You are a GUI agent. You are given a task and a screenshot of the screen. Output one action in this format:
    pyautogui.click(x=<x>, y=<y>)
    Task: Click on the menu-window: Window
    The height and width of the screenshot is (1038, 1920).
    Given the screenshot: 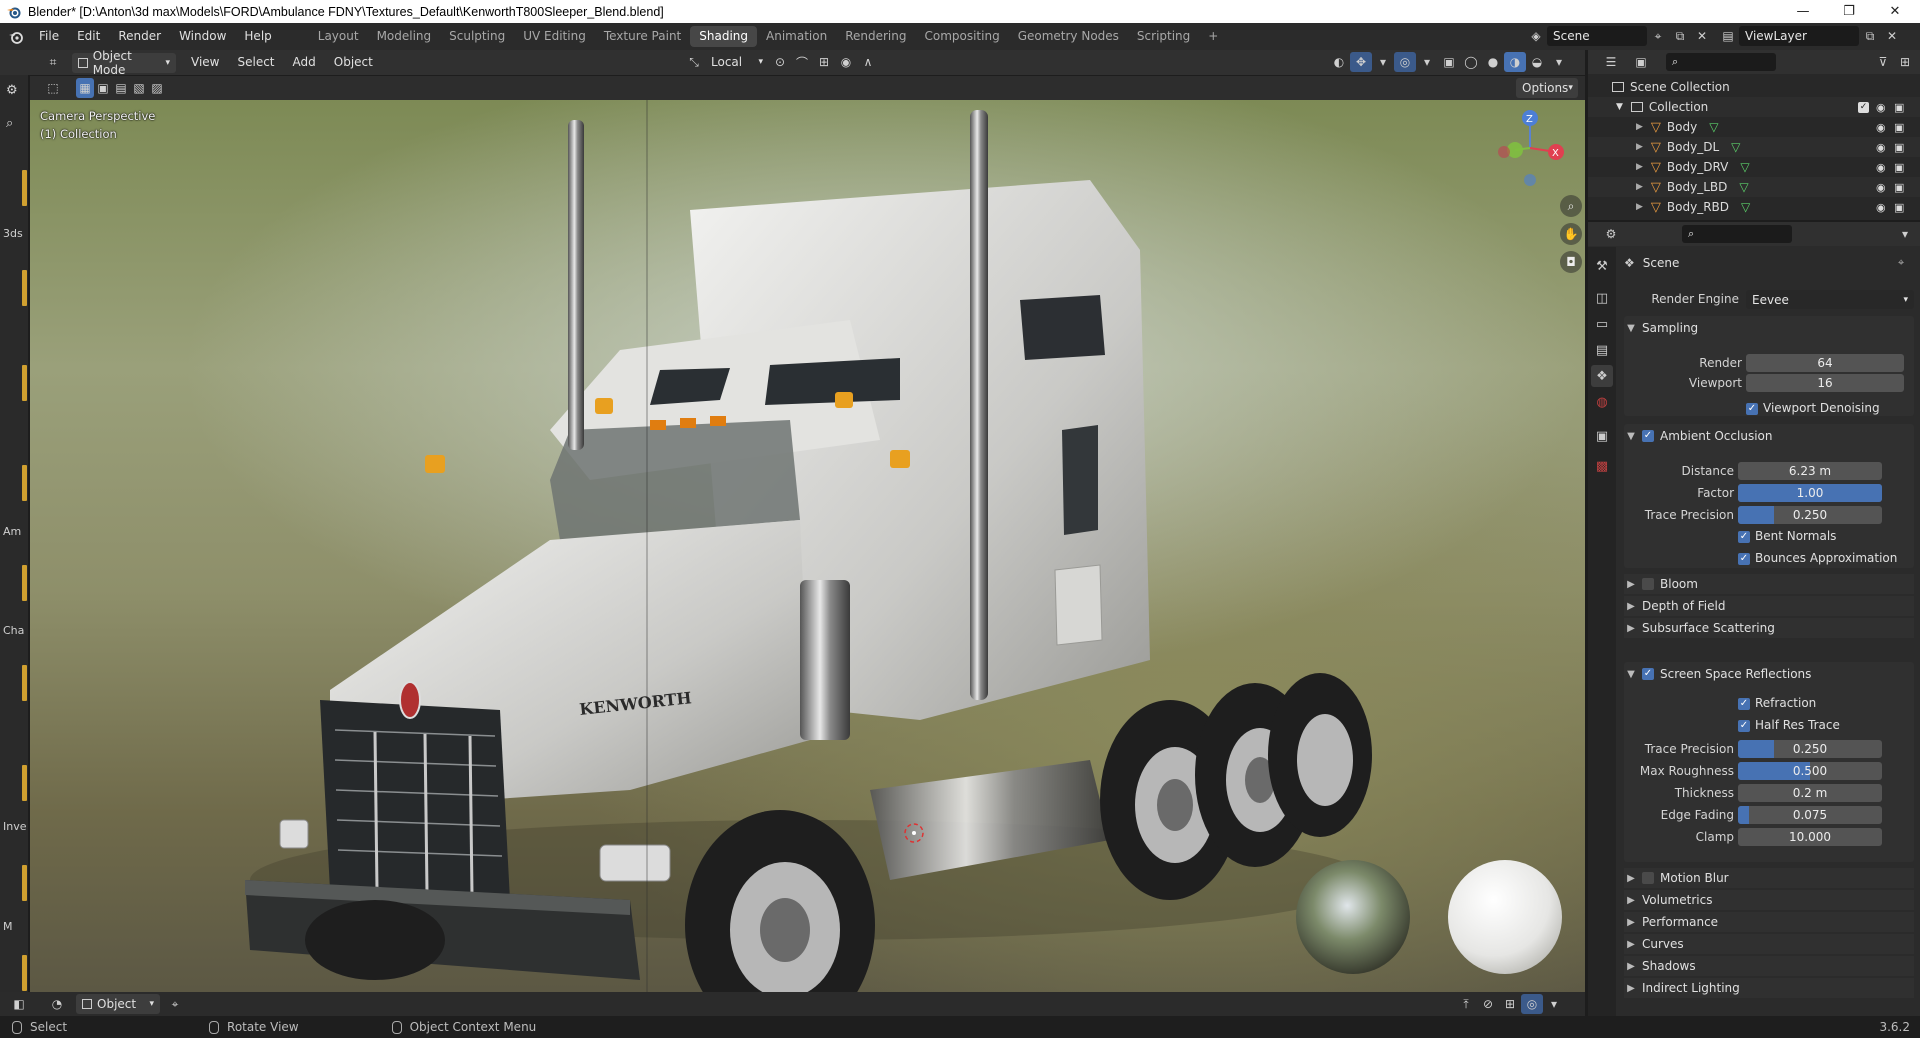 What is the action you would take?
    pyautogui.click(x=202, y=36)
    